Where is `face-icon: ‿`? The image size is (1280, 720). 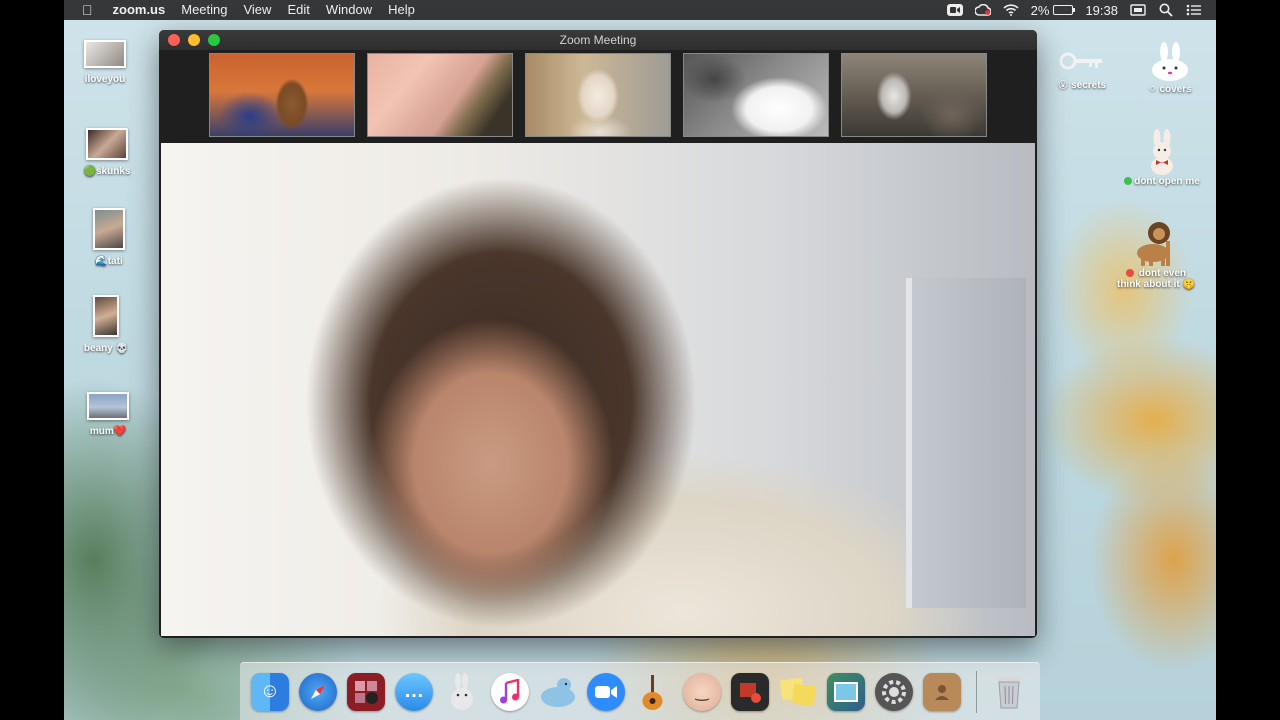 face-icon: ‿ is located at coordinates (702, 691).